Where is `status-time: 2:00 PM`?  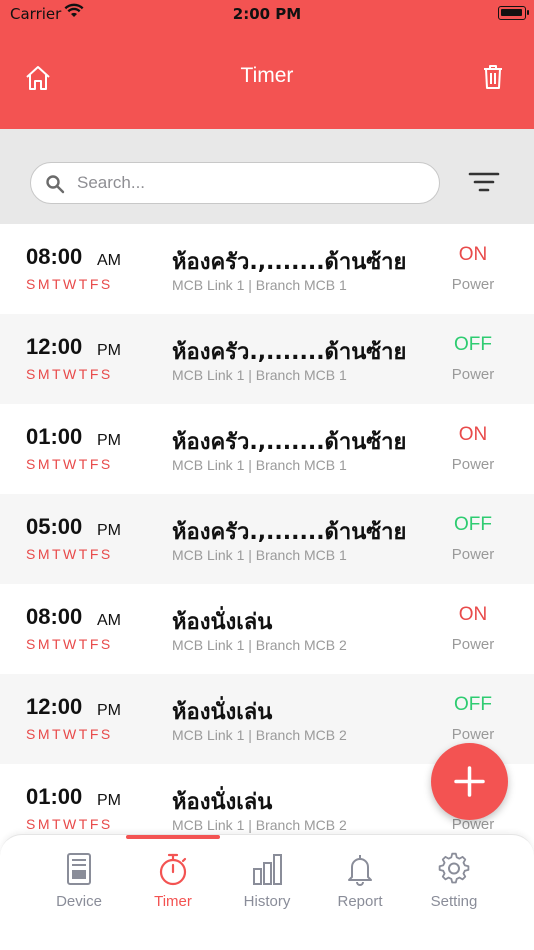 status-time: 2:00 PM is located at coordinates (267, 14).